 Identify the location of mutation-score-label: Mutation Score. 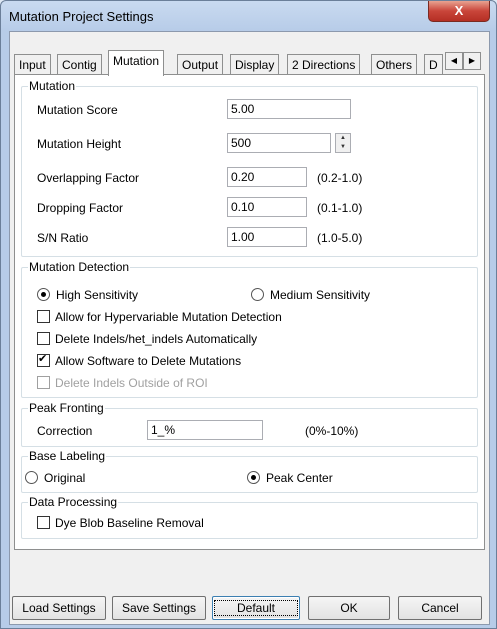
(77, 110).